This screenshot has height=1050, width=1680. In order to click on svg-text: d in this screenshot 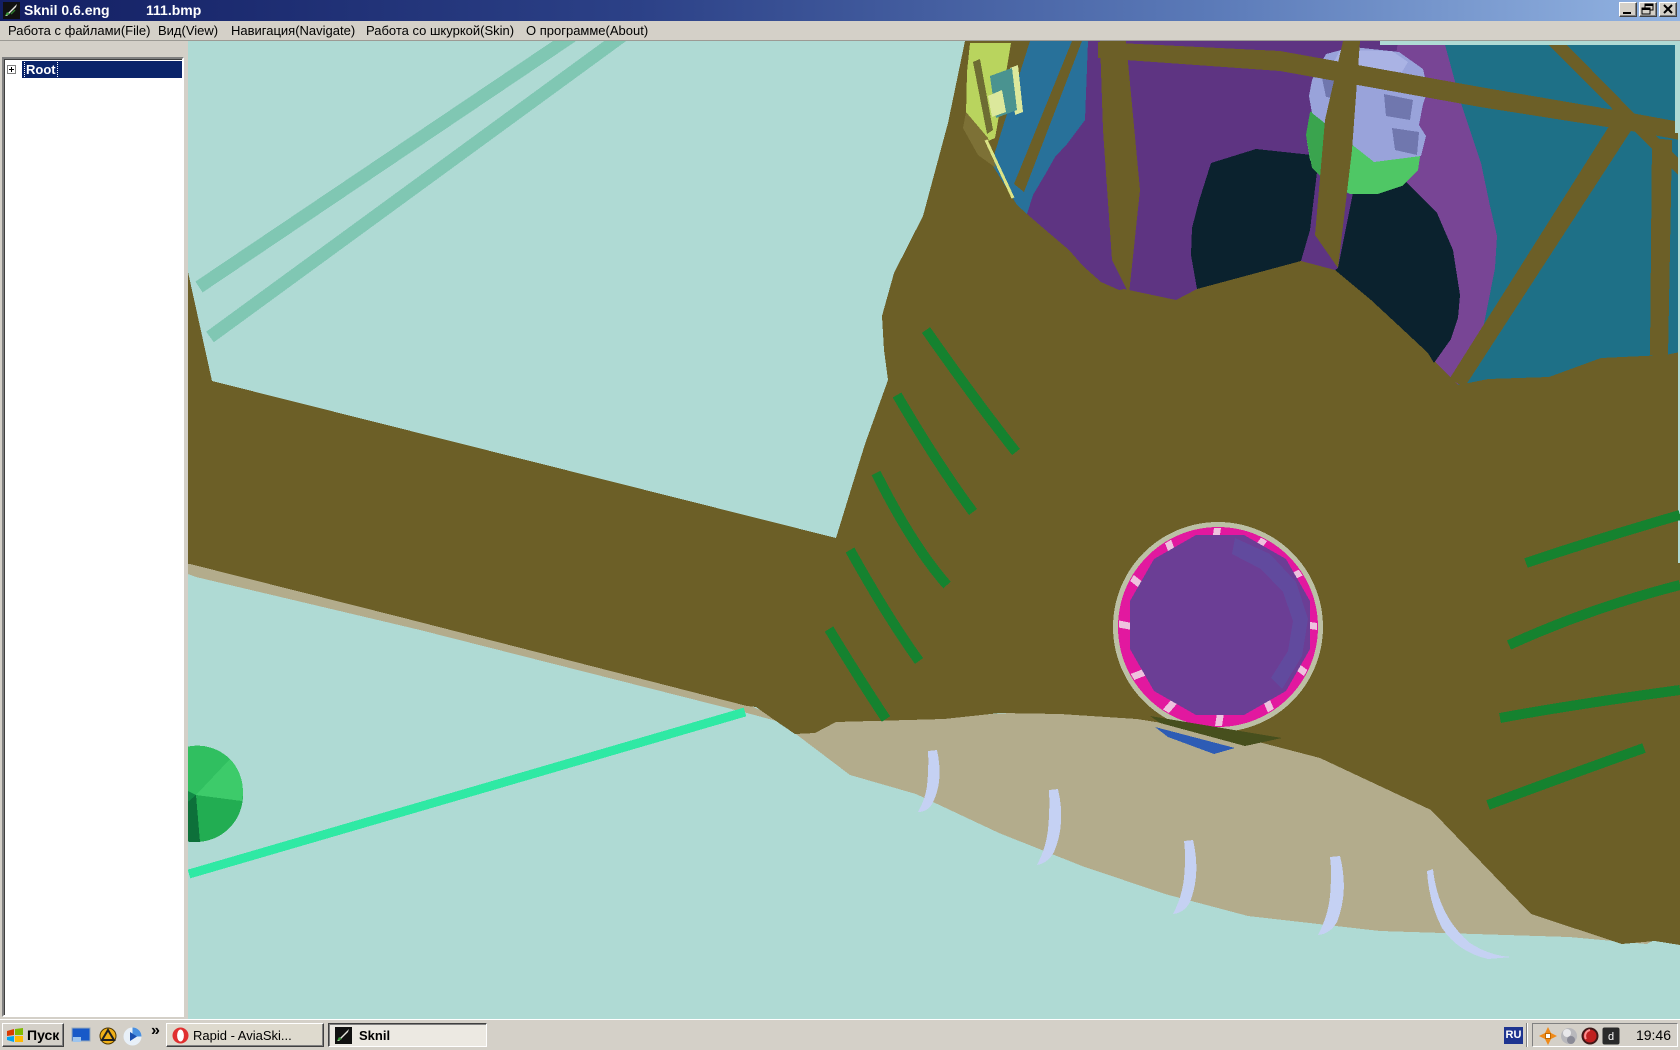, I will do `click(1611, 1037)`.